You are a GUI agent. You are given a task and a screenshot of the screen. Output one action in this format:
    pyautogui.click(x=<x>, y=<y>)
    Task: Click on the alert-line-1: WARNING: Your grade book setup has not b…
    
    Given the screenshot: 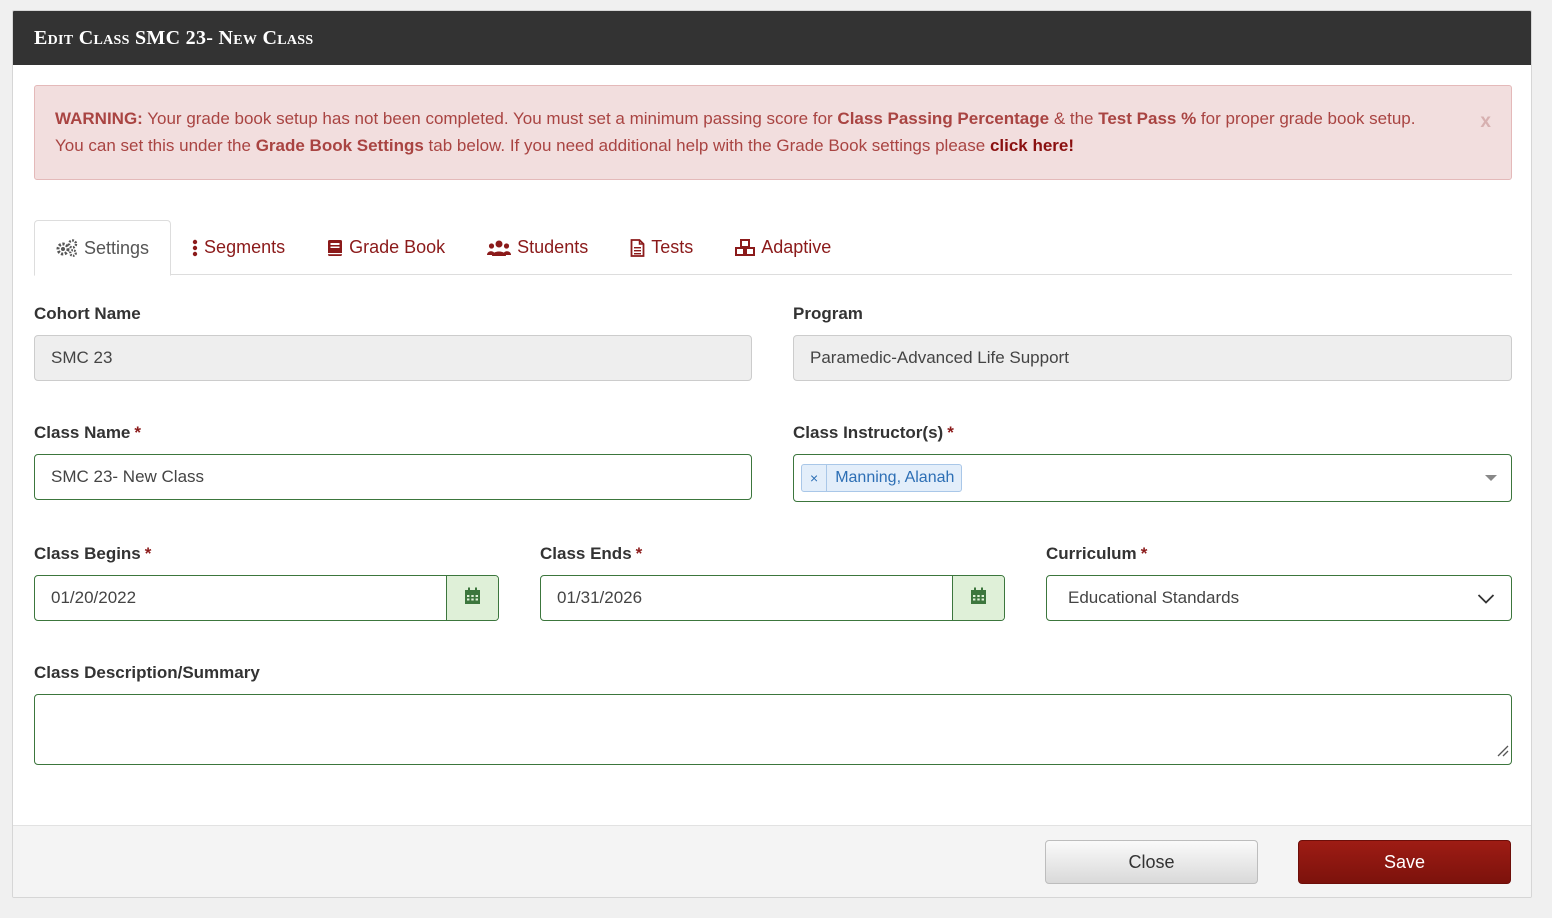 What is the action you would take?
    pyautogui.click(x=735, y=118)
    